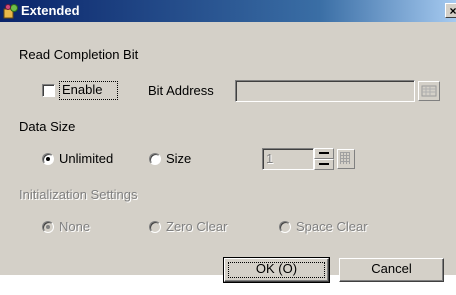  What do you see at coordinates (228, 11) in the screenshot?
I see `title-bar: Extended ×` at bounding box center [228, 11].